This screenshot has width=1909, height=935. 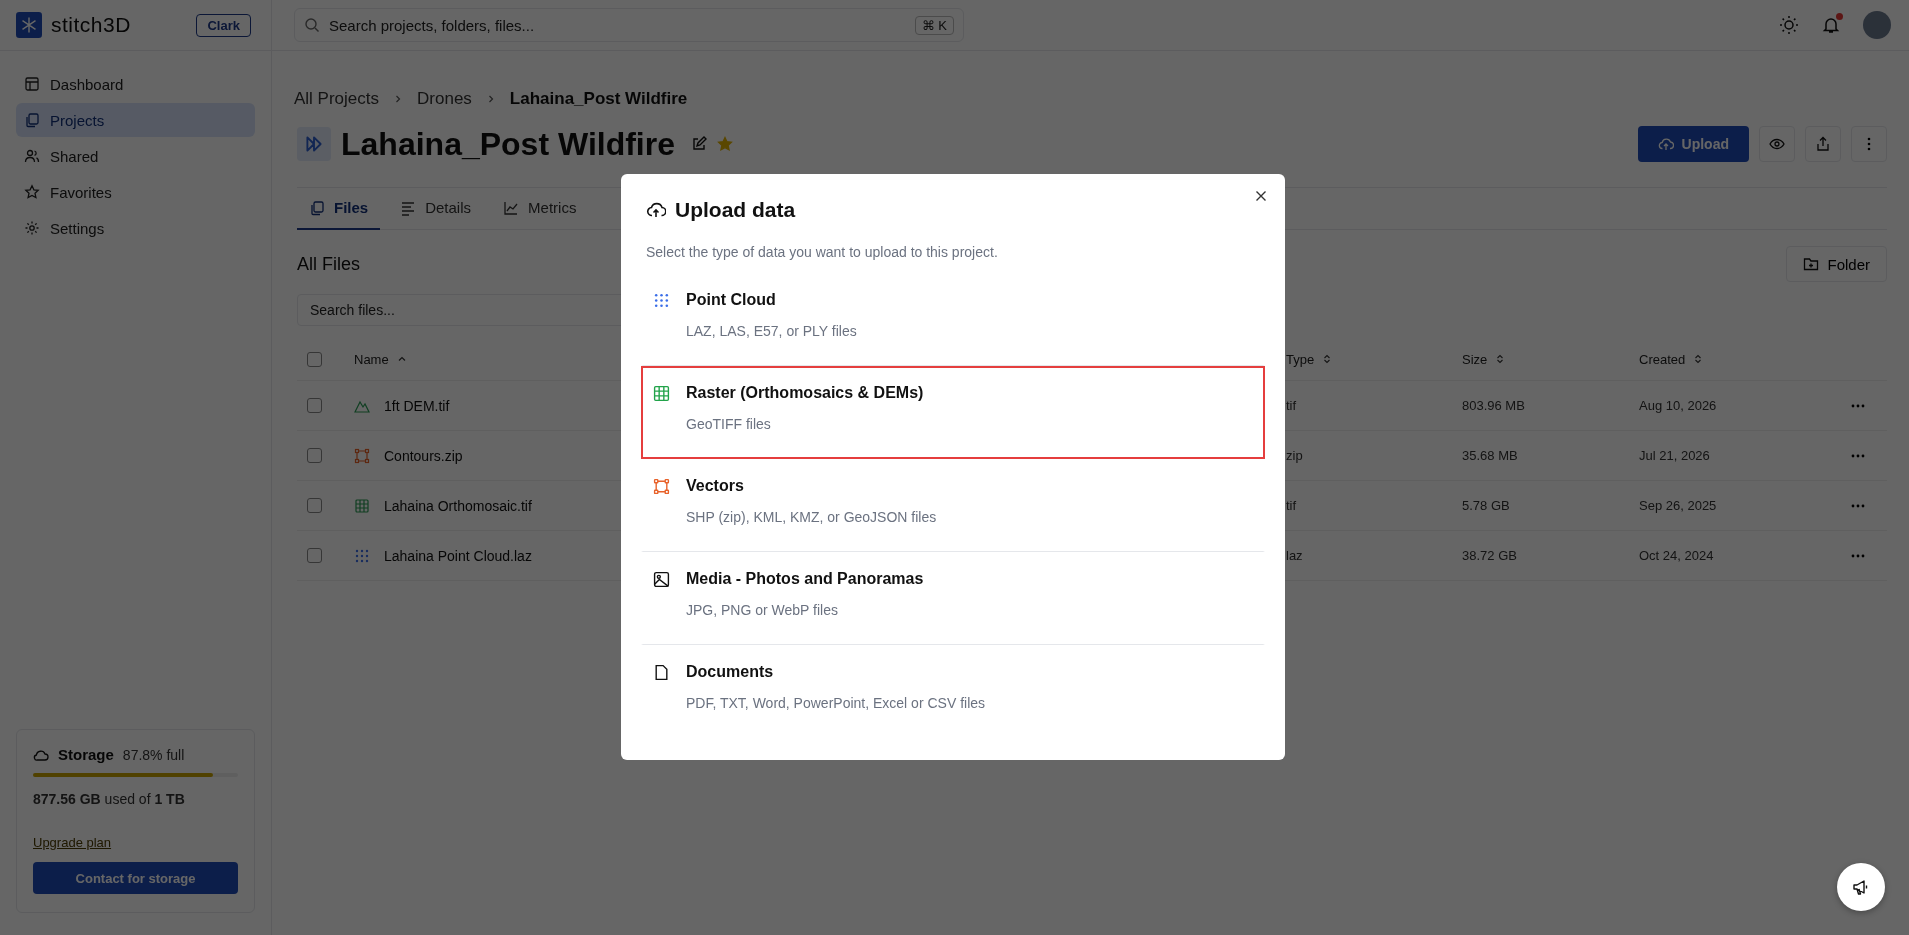 What do you see at coordinates (135, 228) in the screenshot?
I see `sidebar-item: Settings` at bounding box center [135, 228].